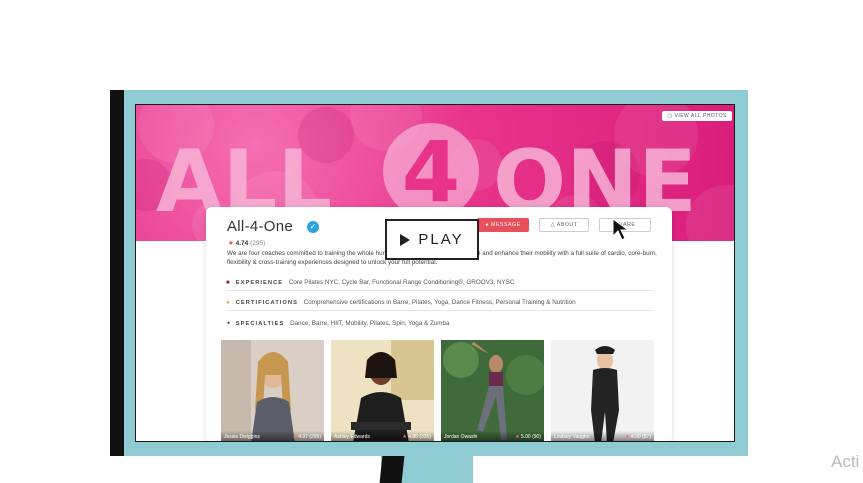  I want to click on coach-card: Jessie Dwiggins ★ 4.97 (295), so click(272, 390).